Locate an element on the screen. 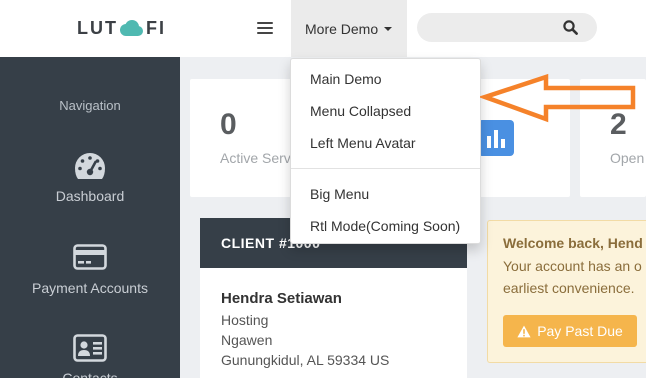 The height and width of the screenshot is (378, 646). caret-down-icon is located at coordinates (388, 29).